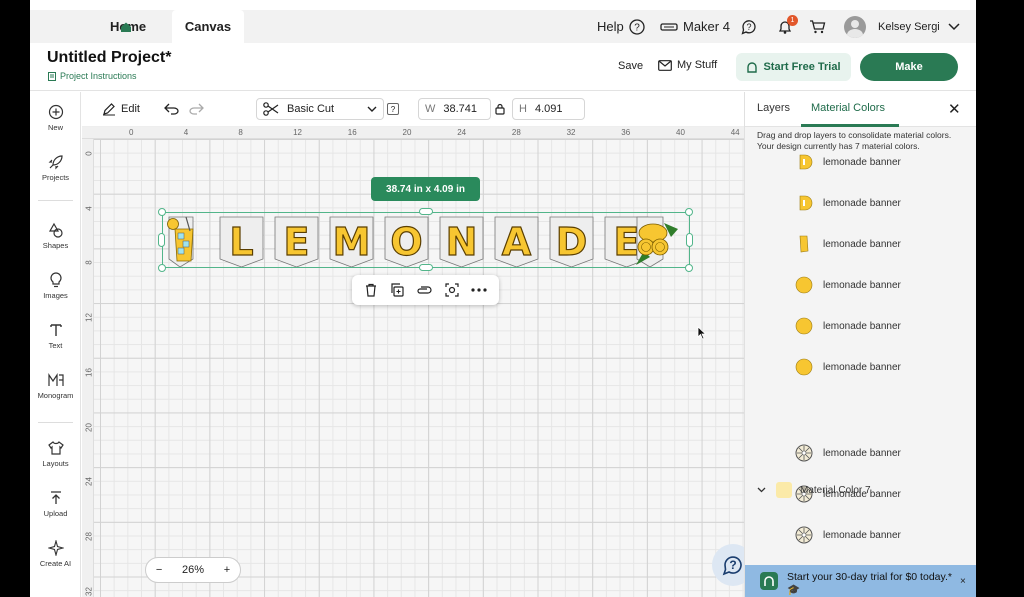  What do you see at coordinates (817, 26) in the screenshot?
I see `cart-button` at bounding box center [817, 26].